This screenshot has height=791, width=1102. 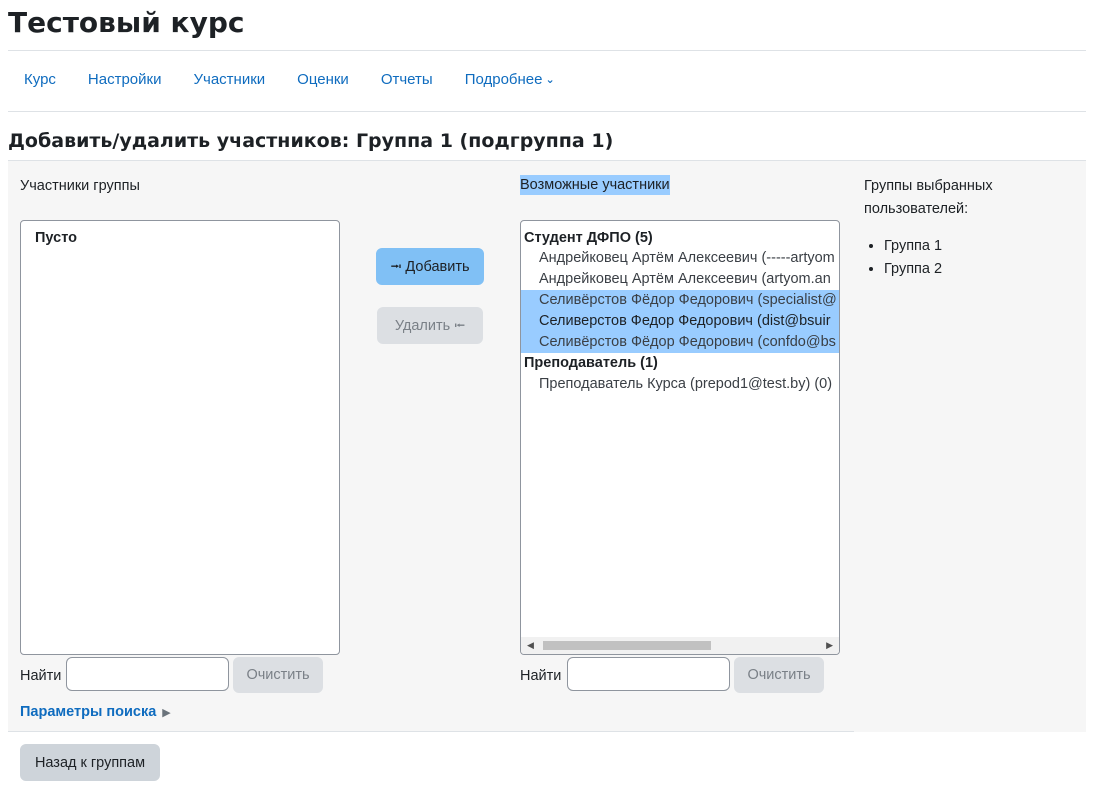 What do you see at coordinates (913, 269) in the screenshot?
I see `list-item: Группа 2` at bounding box center [913, 269].